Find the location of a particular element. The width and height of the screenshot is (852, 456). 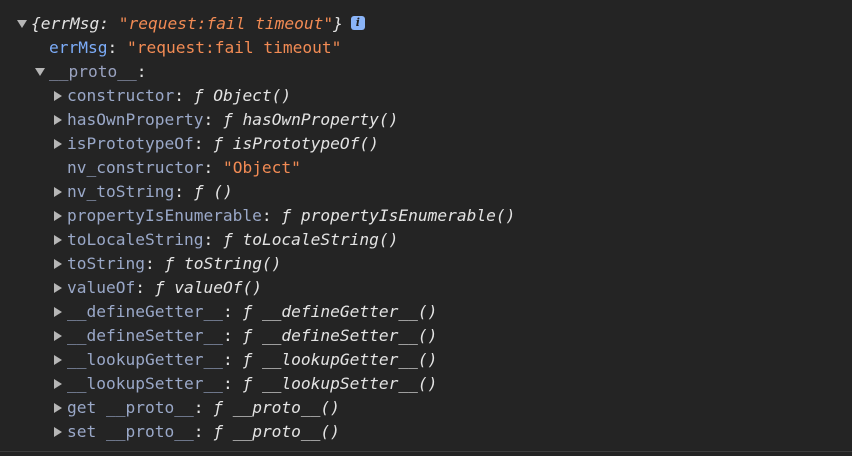

divider is located at coordinates (426, 451).